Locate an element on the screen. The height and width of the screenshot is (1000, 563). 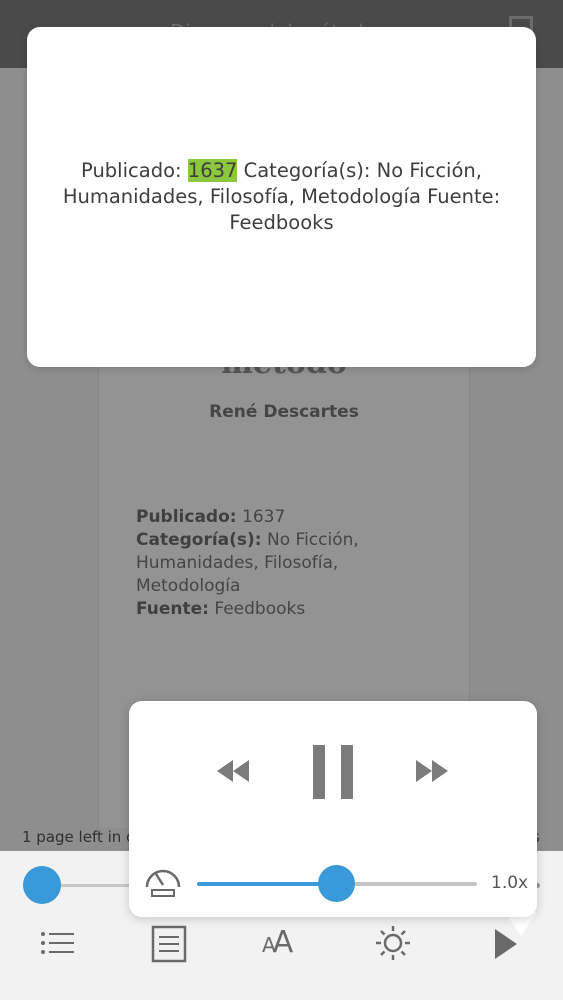
published-value: 1637 is located at coordinates (264, 517).